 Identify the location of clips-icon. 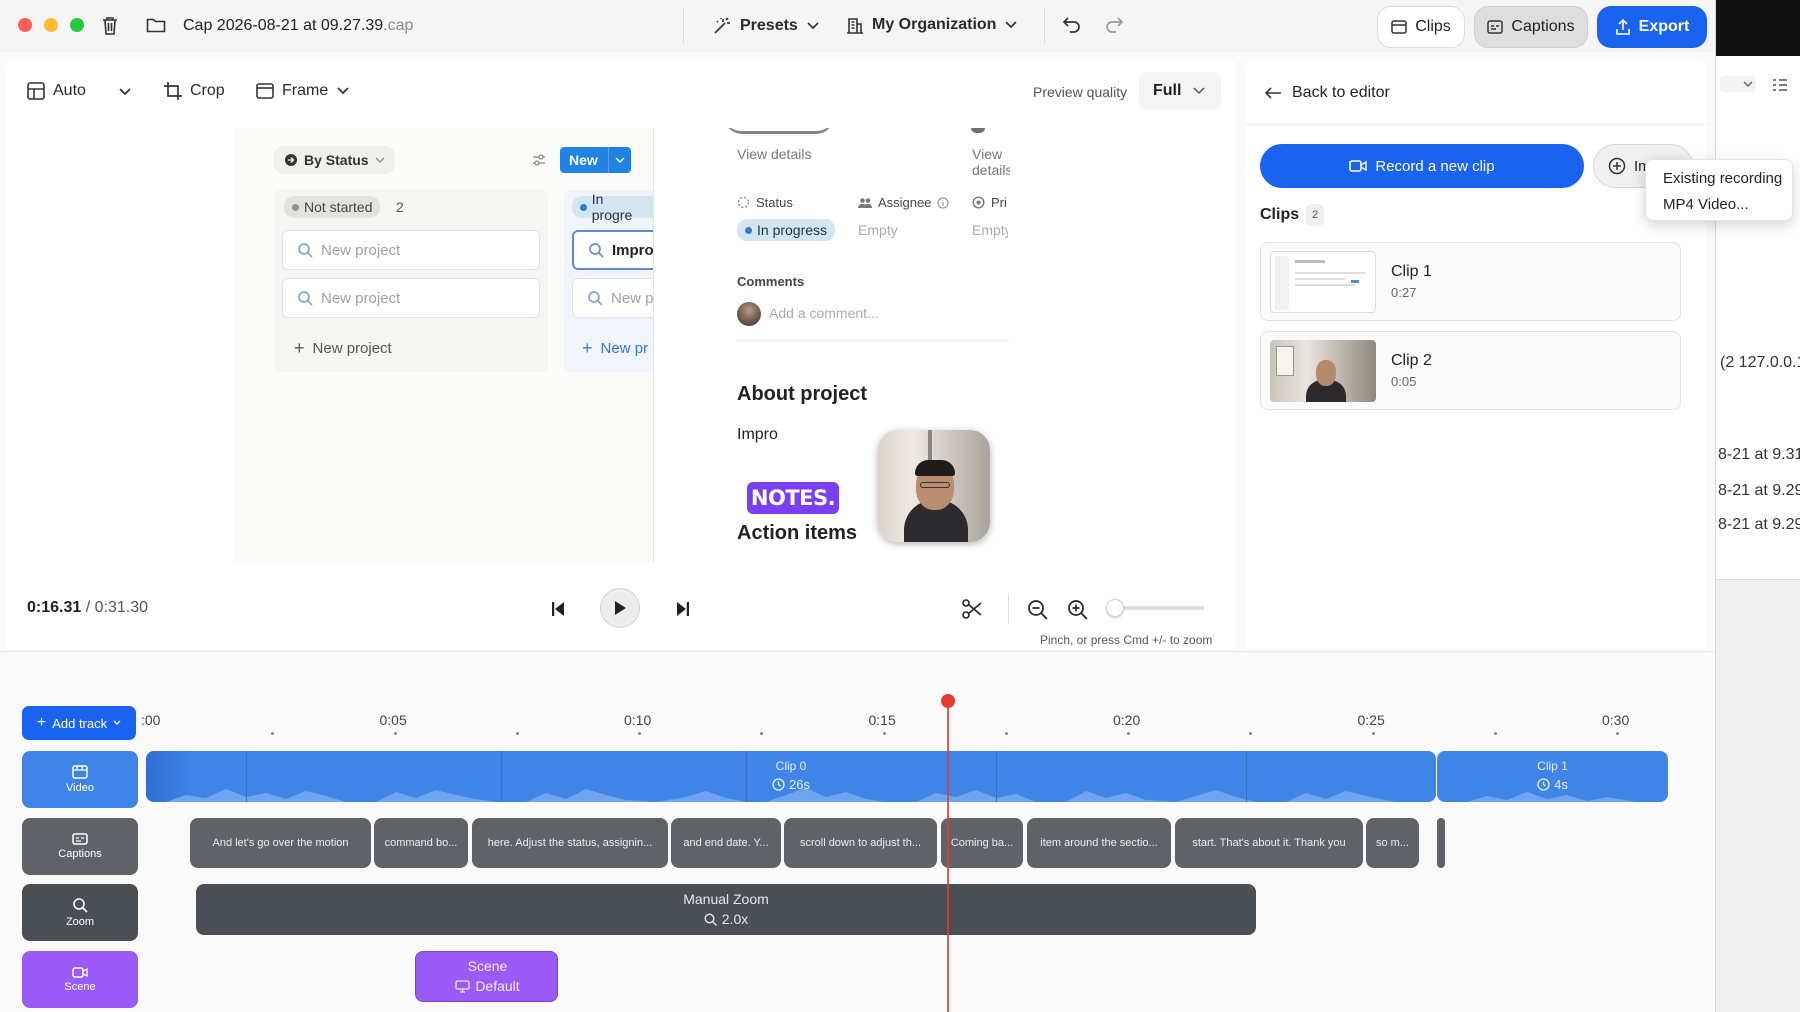
(1399, 27).